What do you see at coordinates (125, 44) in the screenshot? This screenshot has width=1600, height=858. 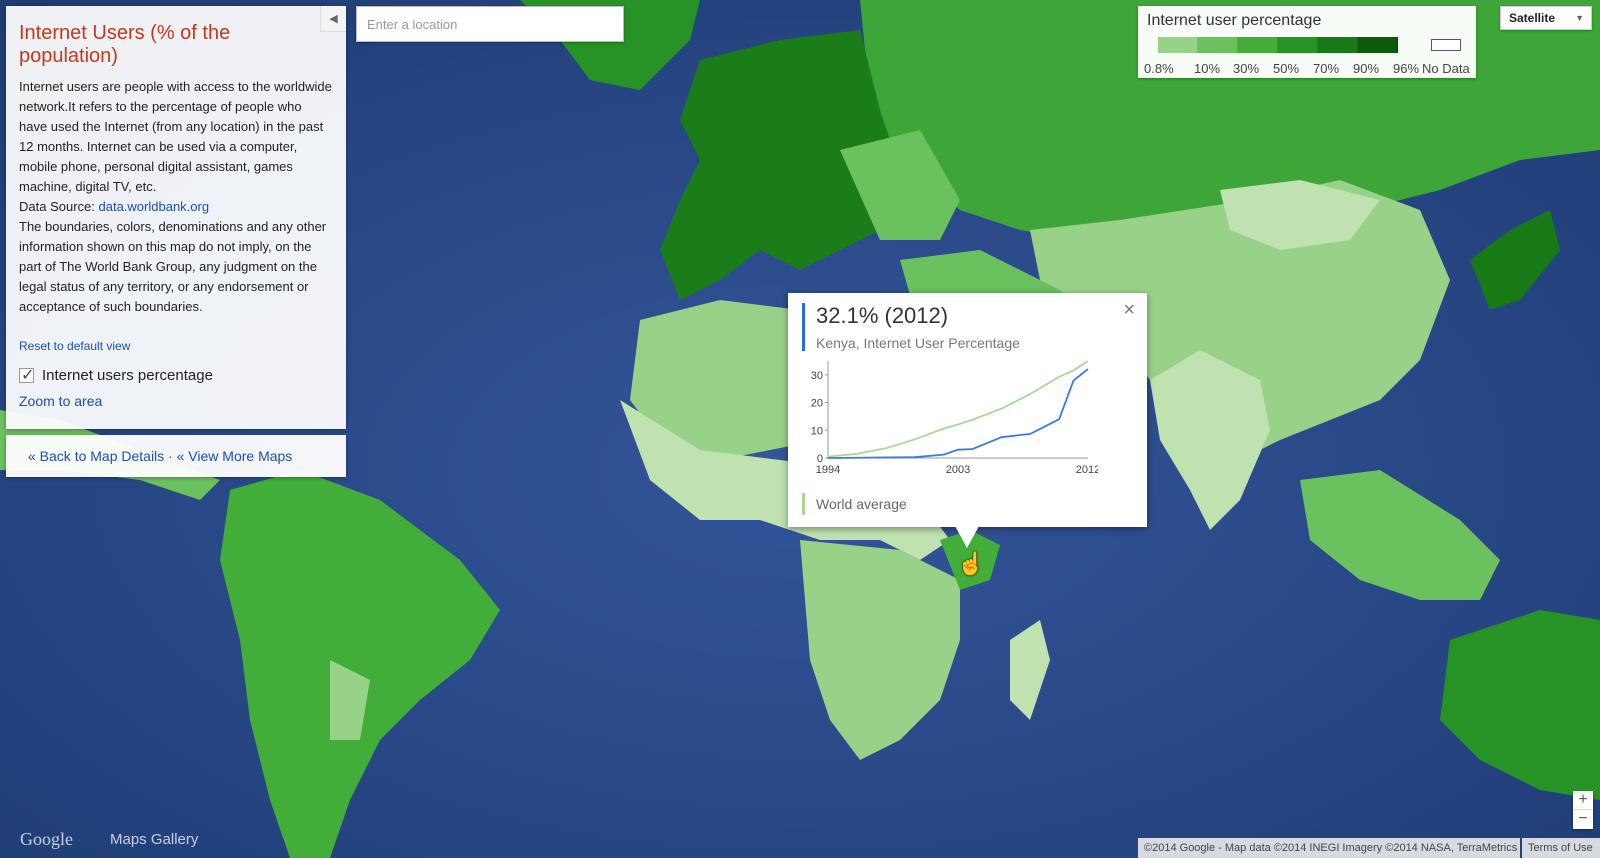 I see `panel-title: Internet Users (% of the population)` at bounding box center [125, 44].